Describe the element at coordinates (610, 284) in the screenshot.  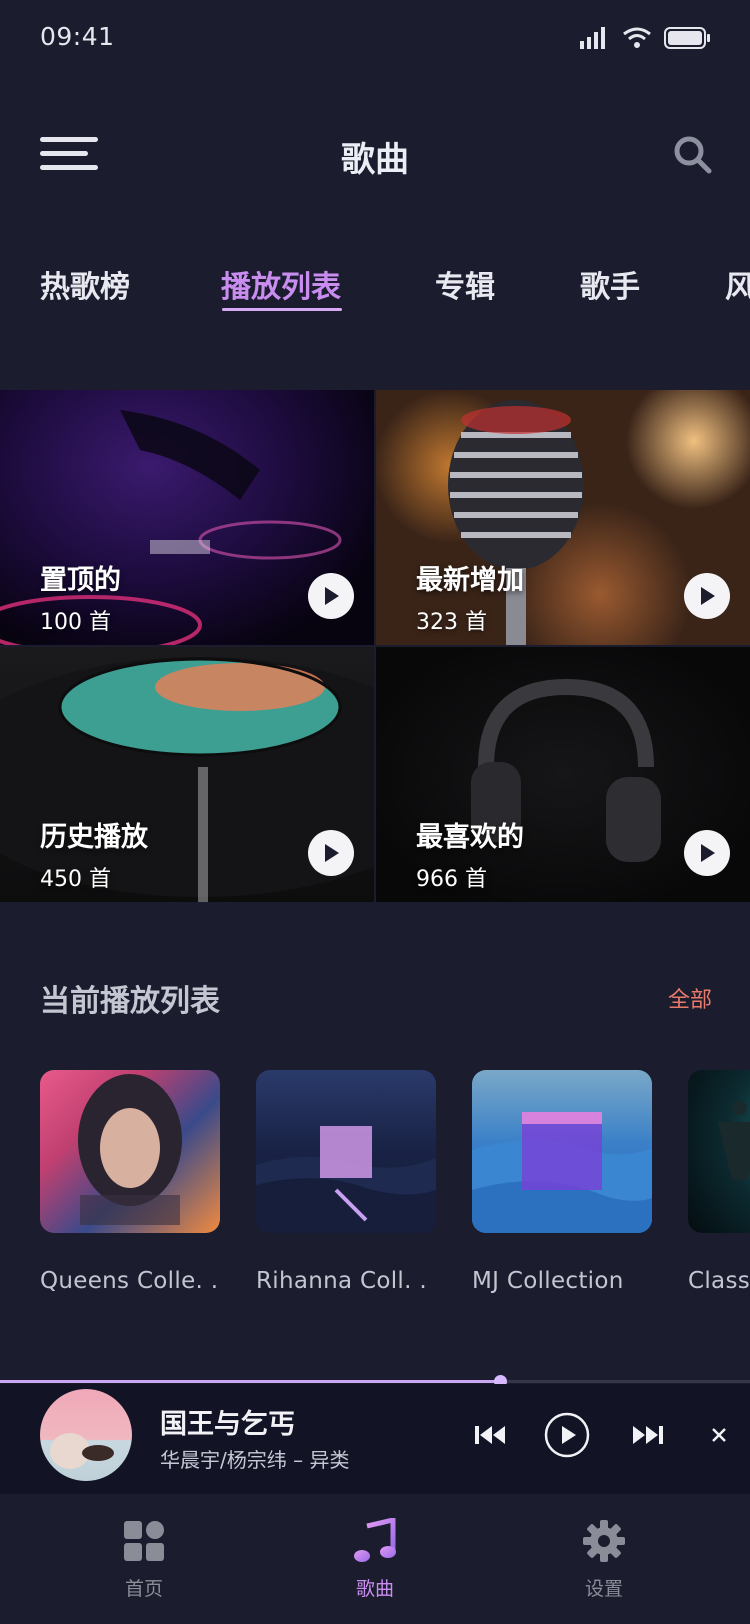
I see `tab-artists: 歌手` at that location.